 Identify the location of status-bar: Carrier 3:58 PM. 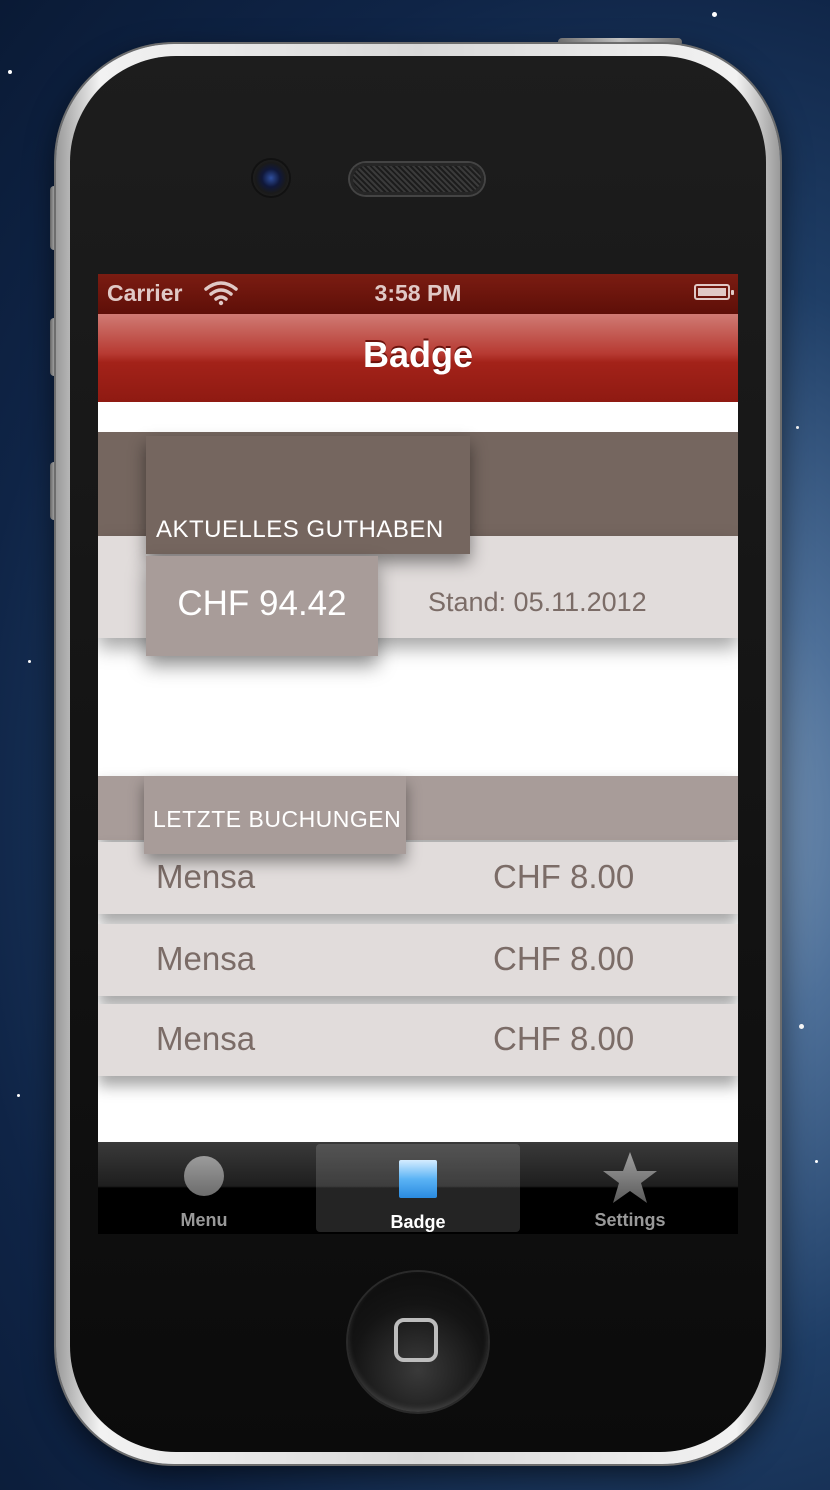
(418, 294).